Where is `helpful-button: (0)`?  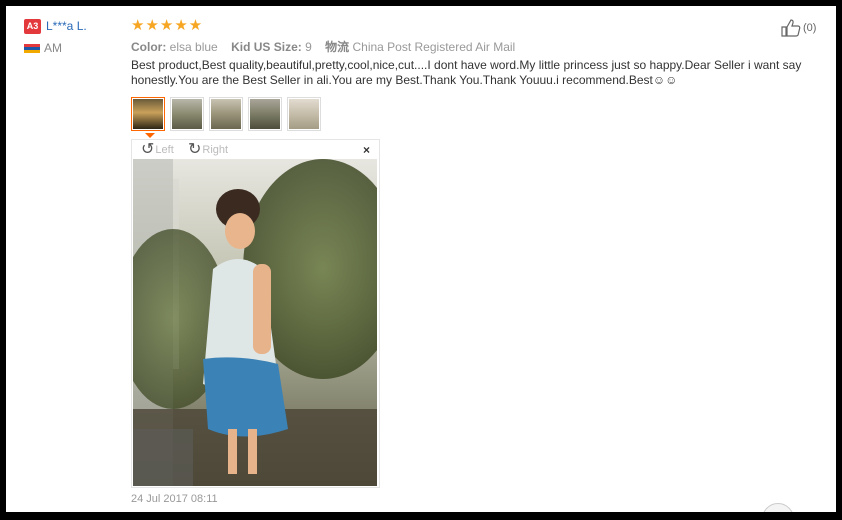
helpful-button: (0) is located at coordinates (798, 28).